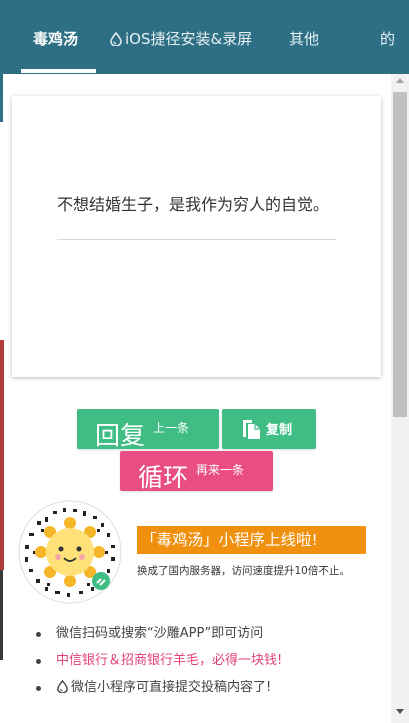 The height and width of the screenshot is (723, 409). I want to click on copy-button: 复制, so click(269, 429).